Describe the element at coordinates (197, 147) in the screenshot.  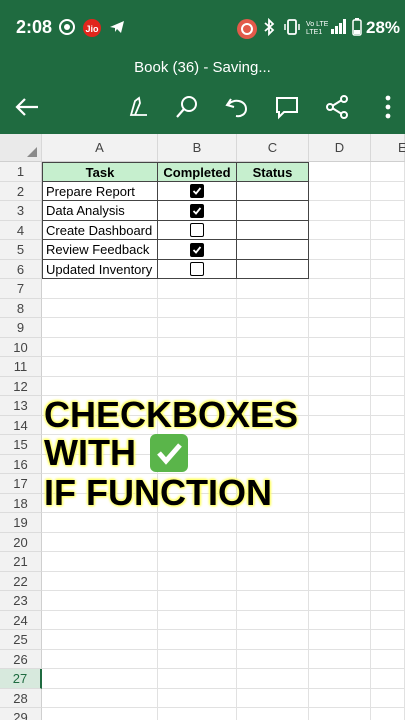
I see `column-header-b: B` at that location.